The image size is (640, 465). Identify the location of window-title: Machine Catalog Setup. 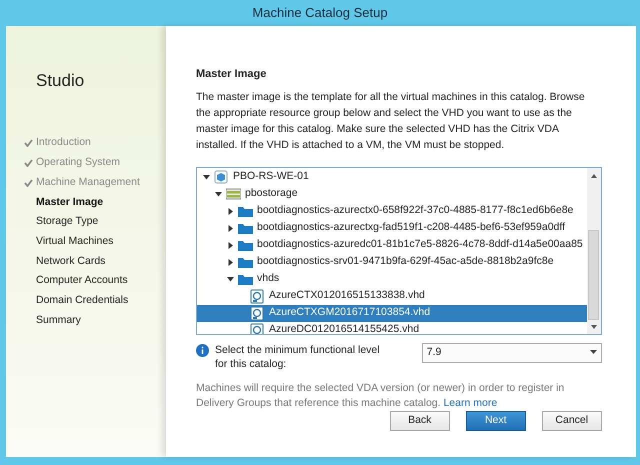
(320, 13).